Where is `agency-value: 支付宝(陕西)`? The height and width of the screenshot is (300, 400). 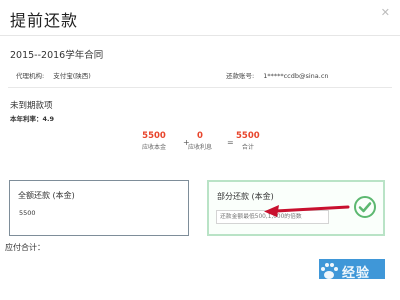 agency-value: 支付宝(陕西) is located at coordinates (72, 76).